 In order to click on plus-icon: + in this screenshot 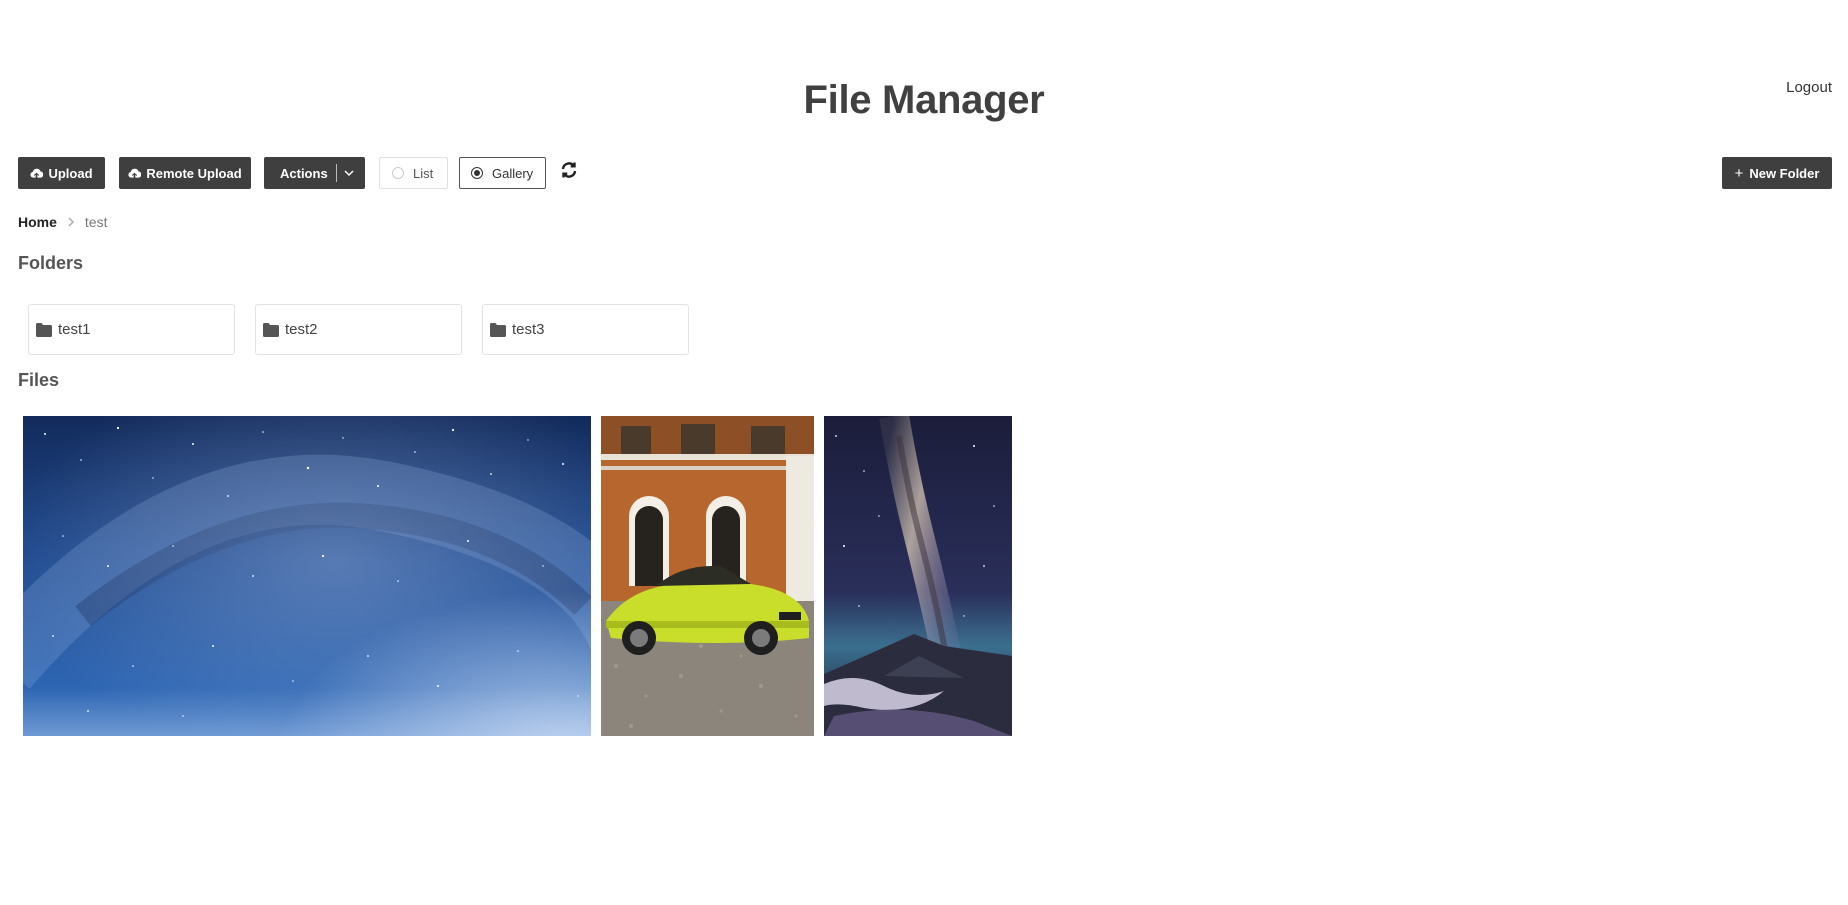, I will do `click(1739, 173)`.